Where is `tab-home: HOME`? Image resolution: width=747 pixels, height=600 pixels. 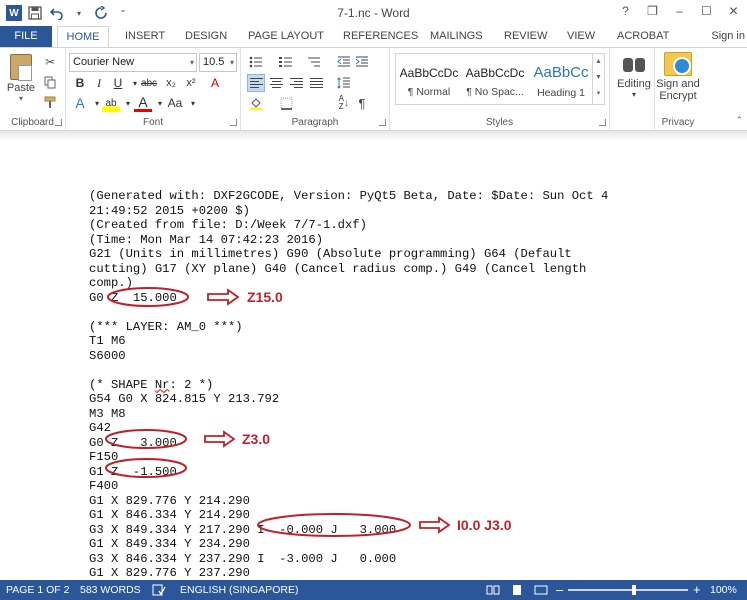 tab-home: HOME is located at coordinates (83, 37).